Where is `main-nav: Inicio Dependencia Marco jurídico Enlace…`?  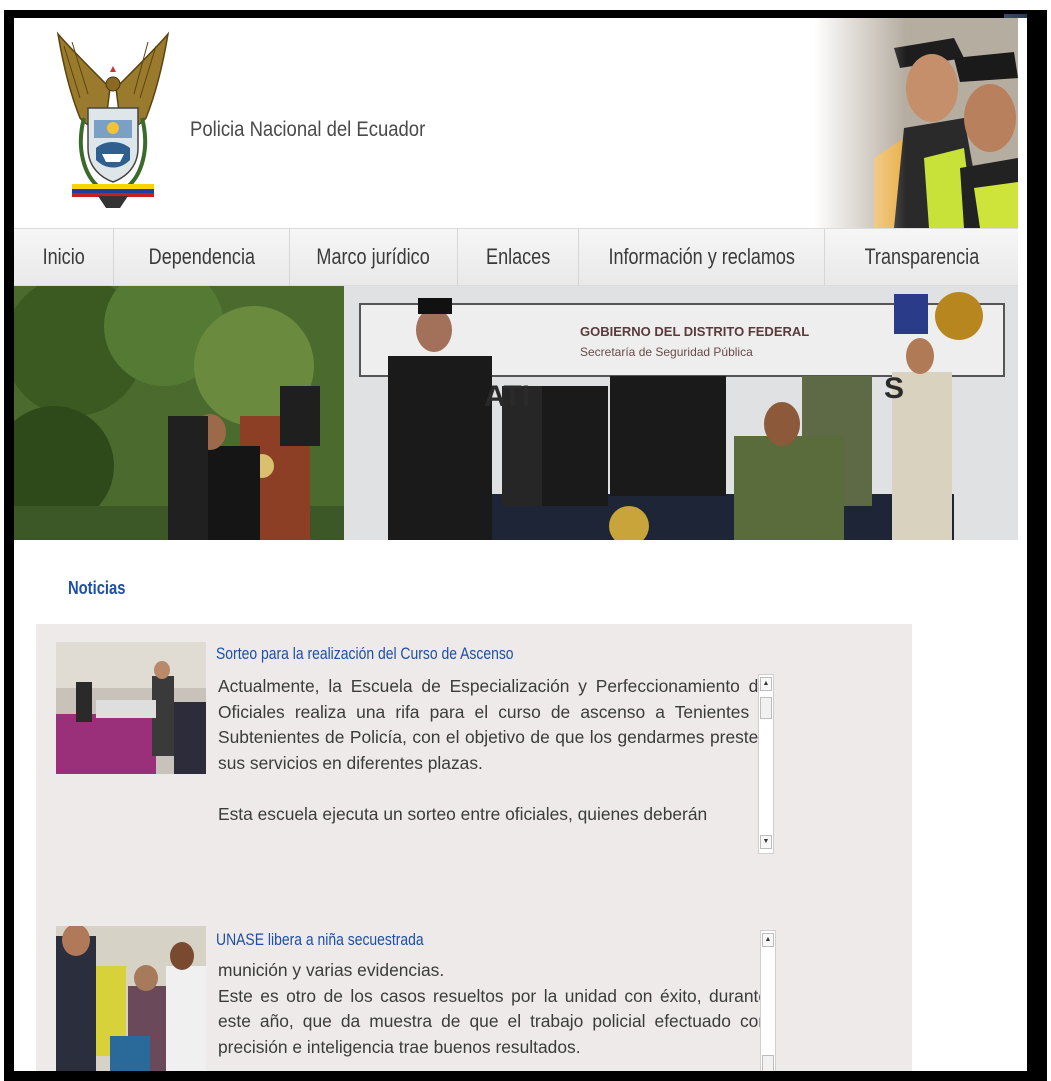 main-nav: Inicio Dependencia Marco jurídico Enlace… is located at coordinates (516, 257).